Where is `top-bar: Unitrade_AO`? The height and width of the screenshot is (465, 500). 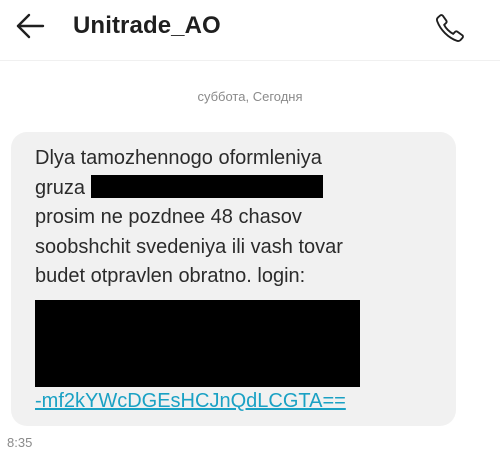 top-bar: Unitrade_AO is located at coordinates (250, 27).